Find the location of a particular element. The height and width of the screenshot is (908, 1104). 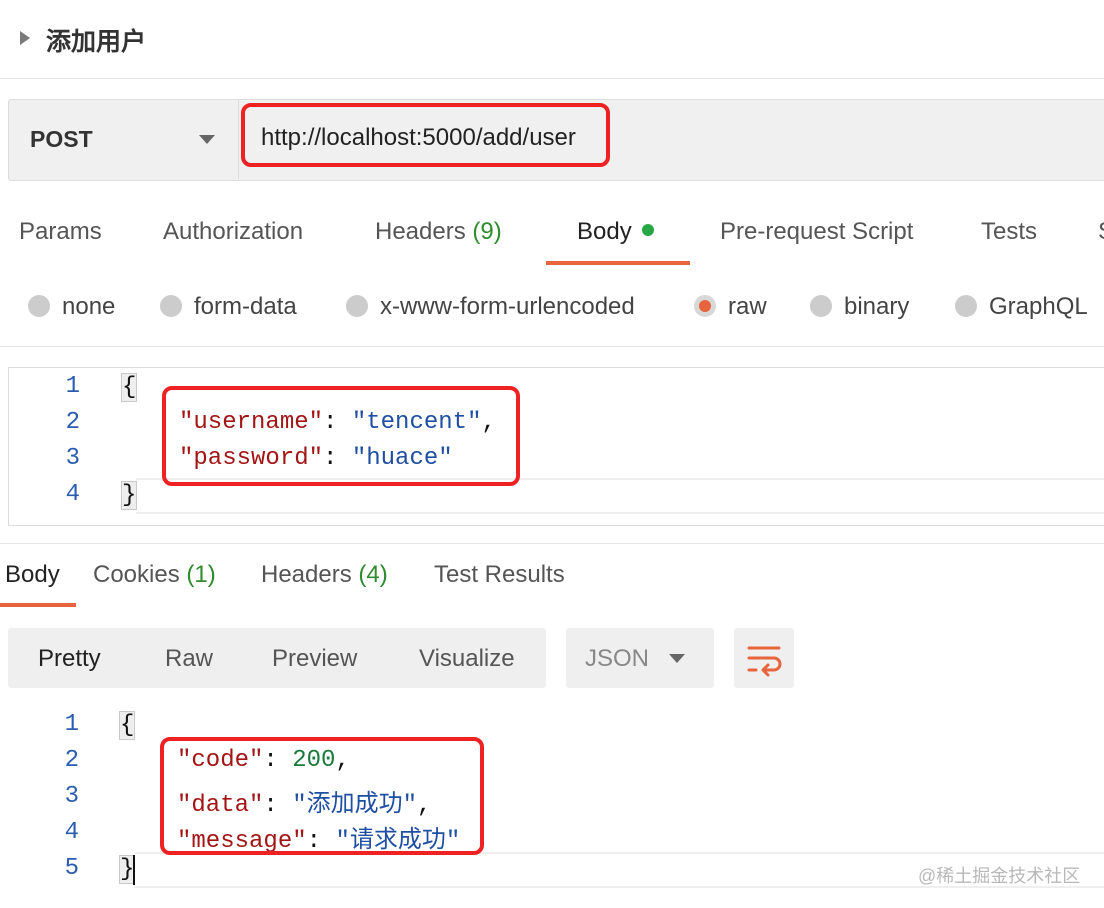

tab-label: Tests is located at coordinates (1009, 231).